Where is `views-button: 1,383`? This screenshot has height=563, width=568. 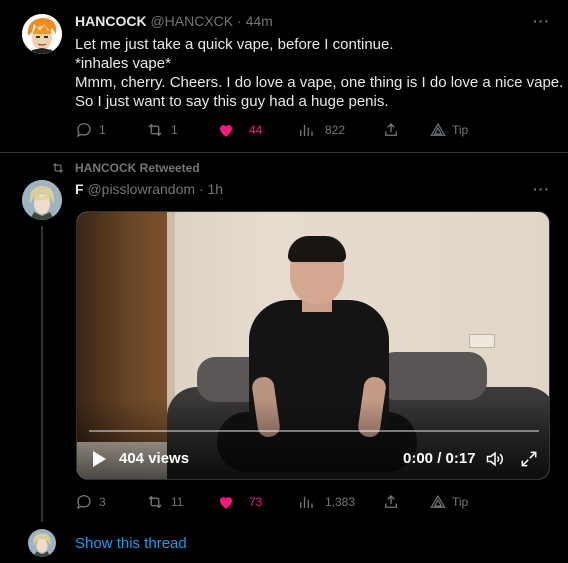 views-button: 1,383 is located at coordinates (326, 502).